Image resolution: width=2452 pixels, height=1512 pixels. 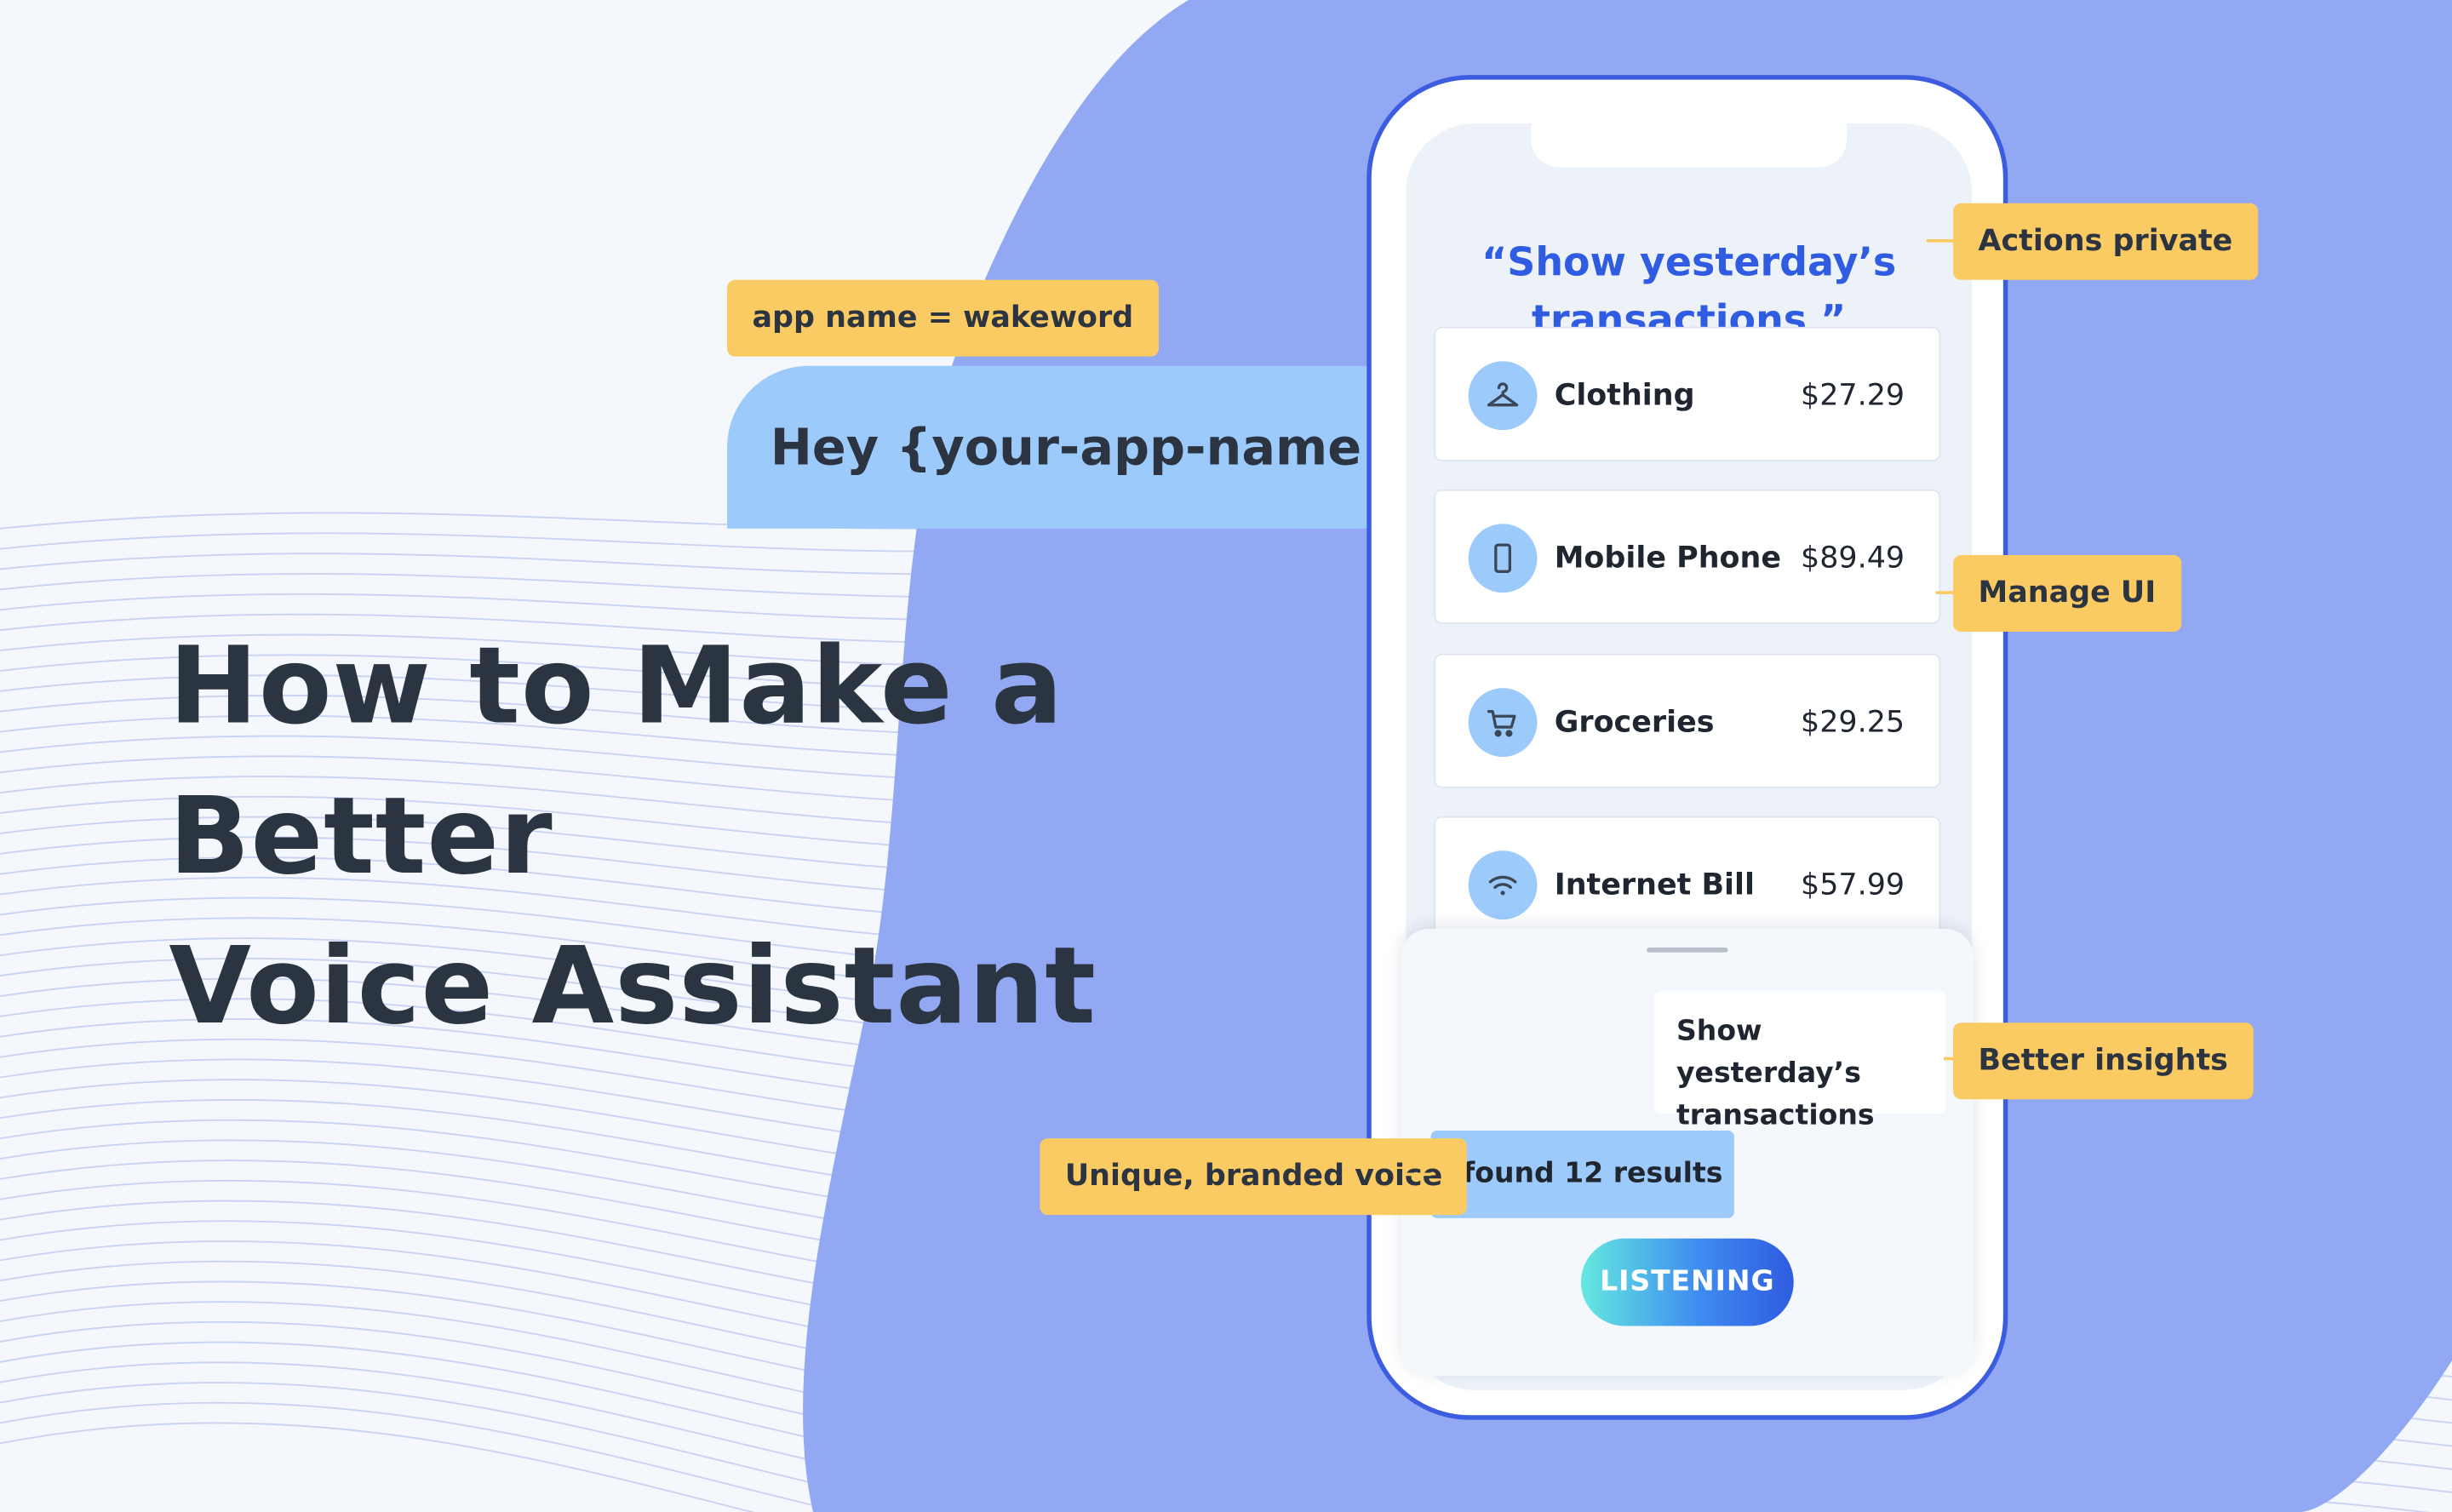 I want to click on listening-button: LISTENING, so click(x=1687, y=1282).